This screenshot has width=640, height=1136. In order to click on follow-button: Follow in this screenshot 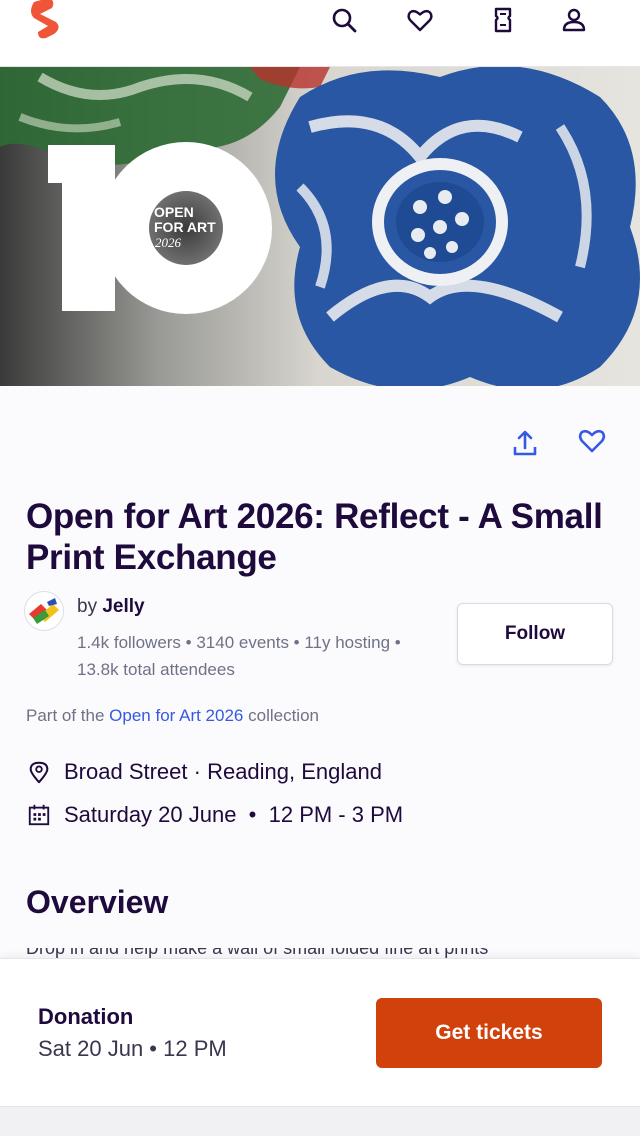, I will do `click(535, 634)`.